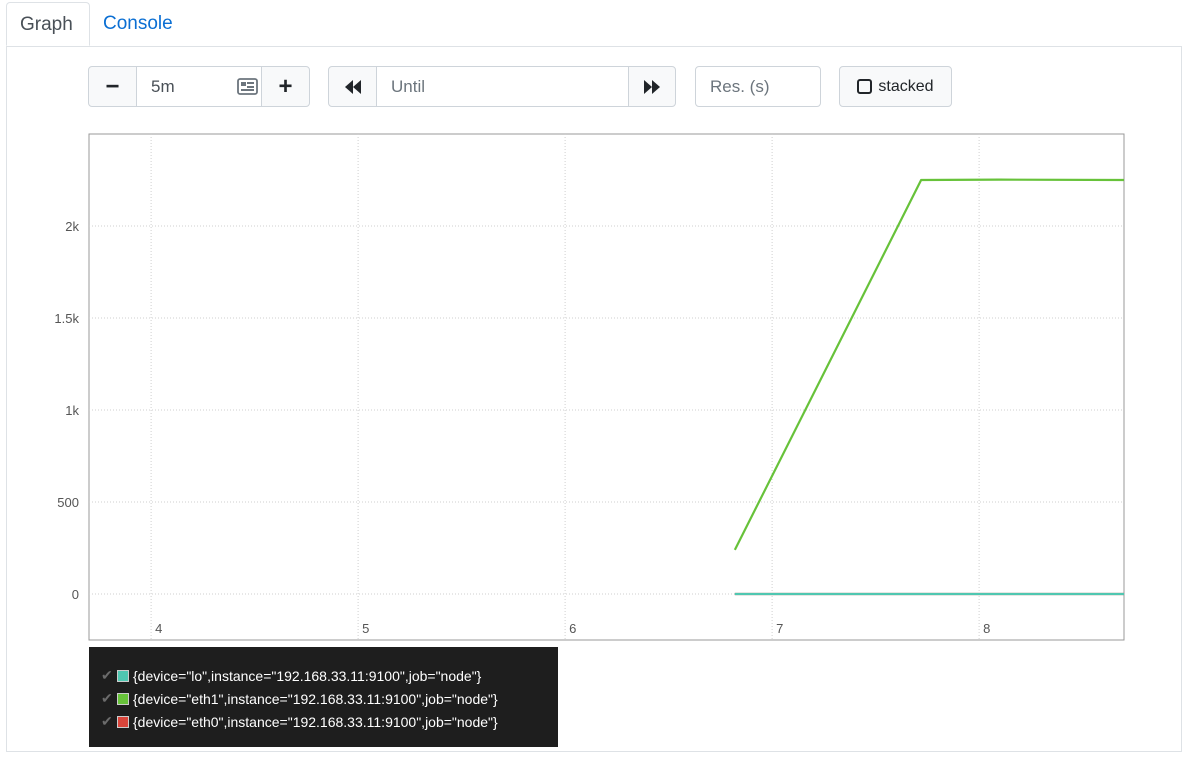 The width and height of the screenshot is (1200, 757). Describe the element at coordinates (158, 628) in the screenshot. I see `x-tick-label: 4` at that location.